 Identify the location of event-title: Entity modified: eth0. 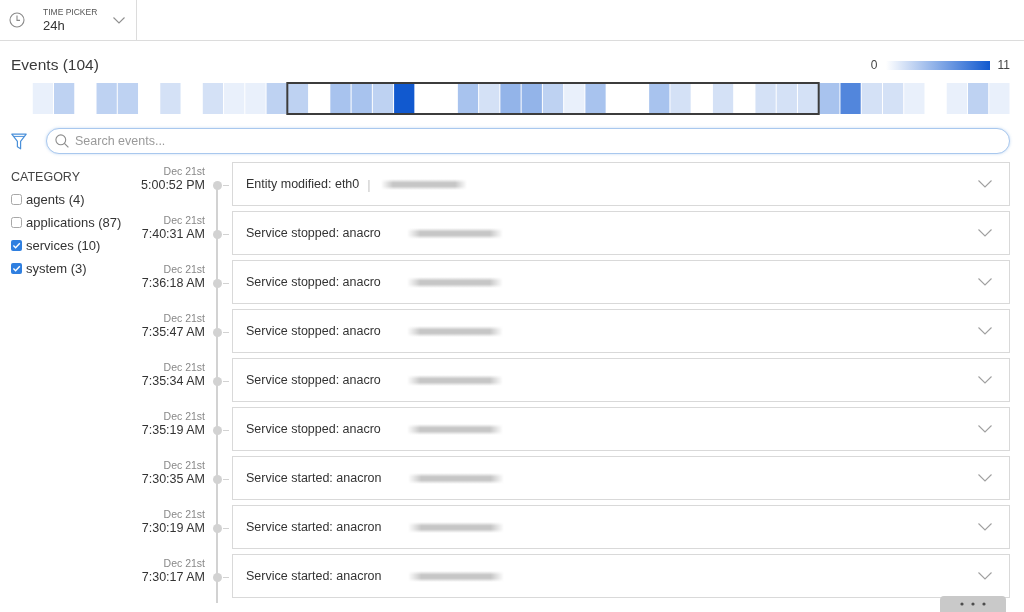
(303, 184).